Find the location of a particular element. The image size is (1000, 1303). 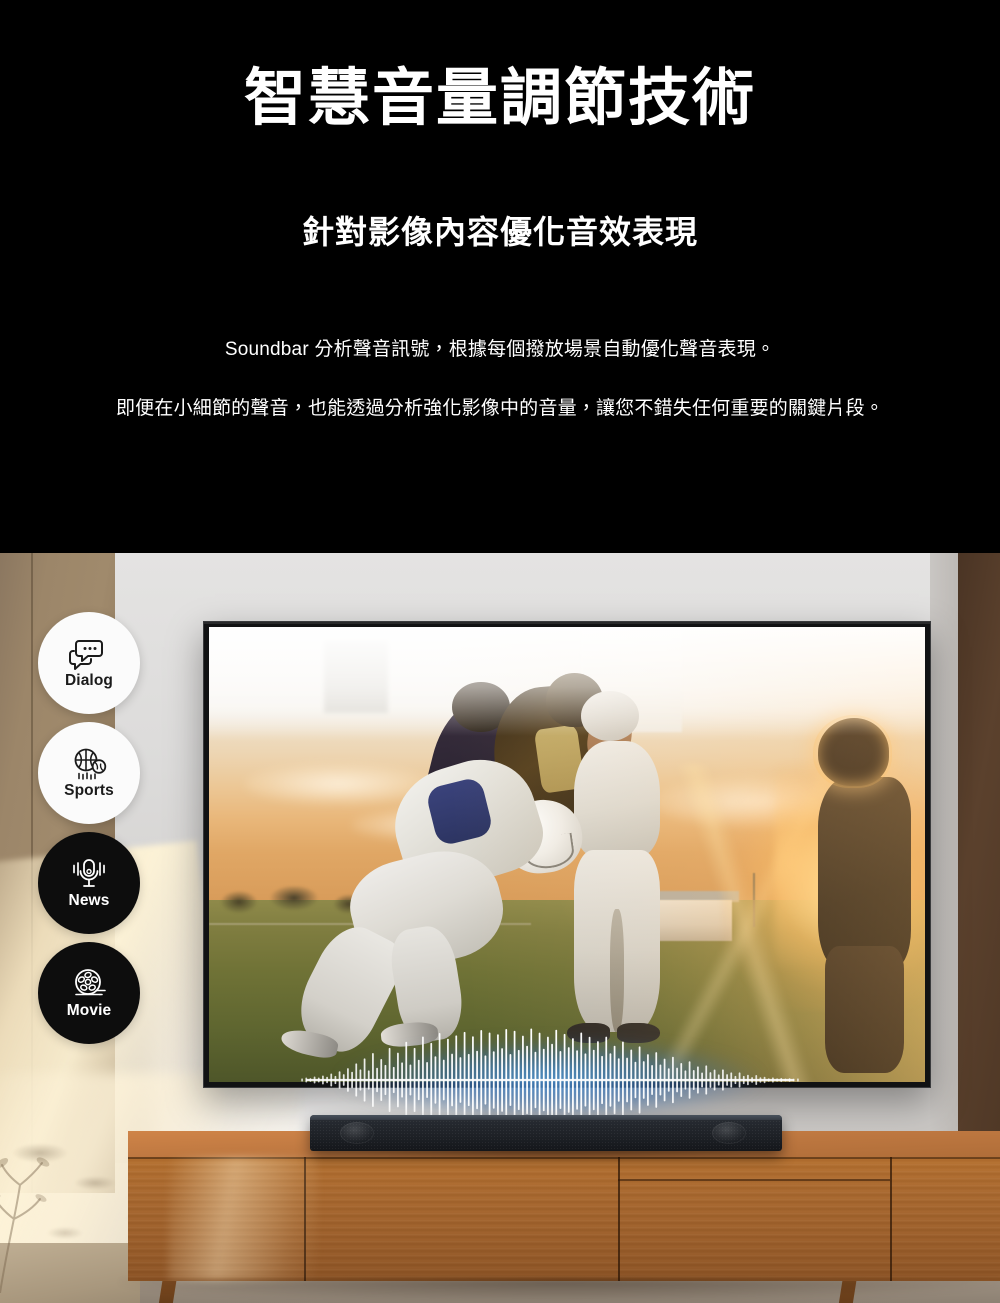

console-light-highlight is located at coordinates (243, 1219).